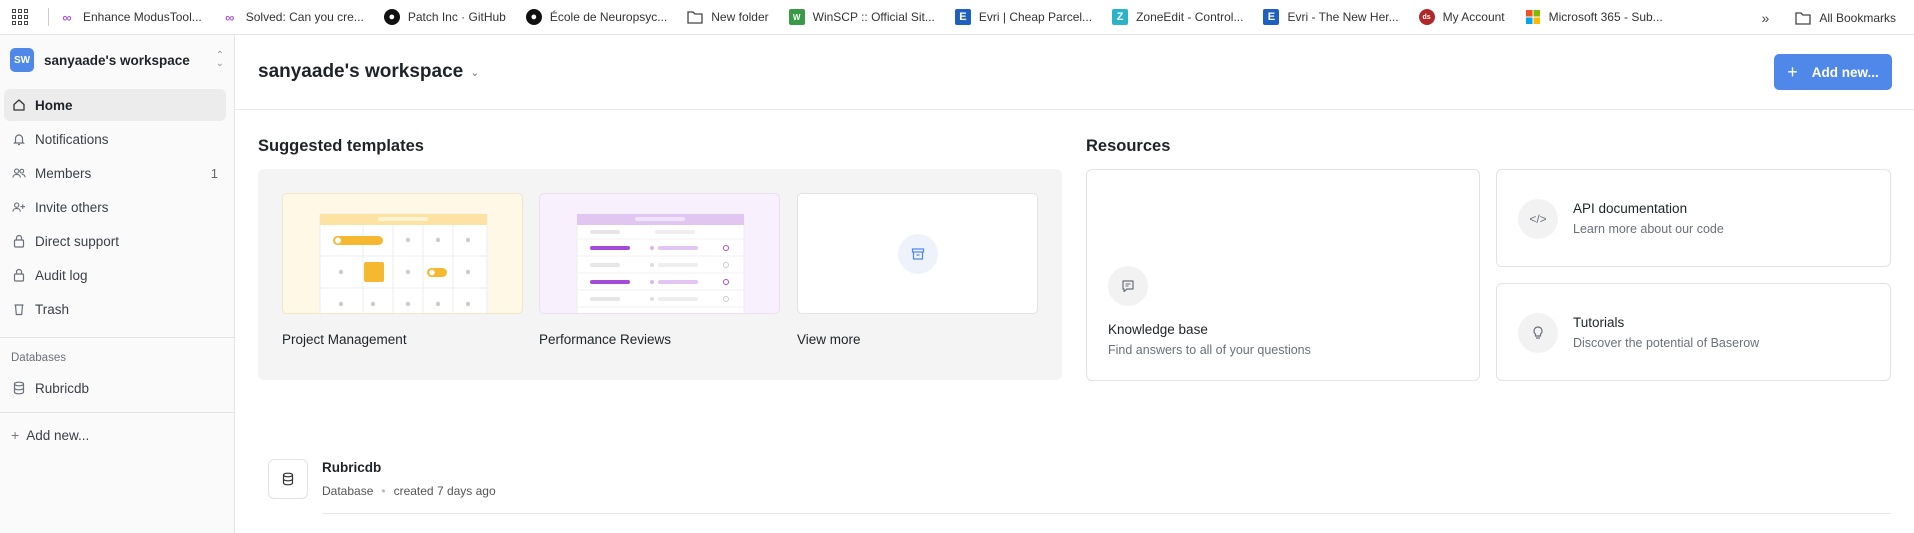  Describe the element at coordinates (19, 105) in the screenshot. I see `home-icon` at that location.